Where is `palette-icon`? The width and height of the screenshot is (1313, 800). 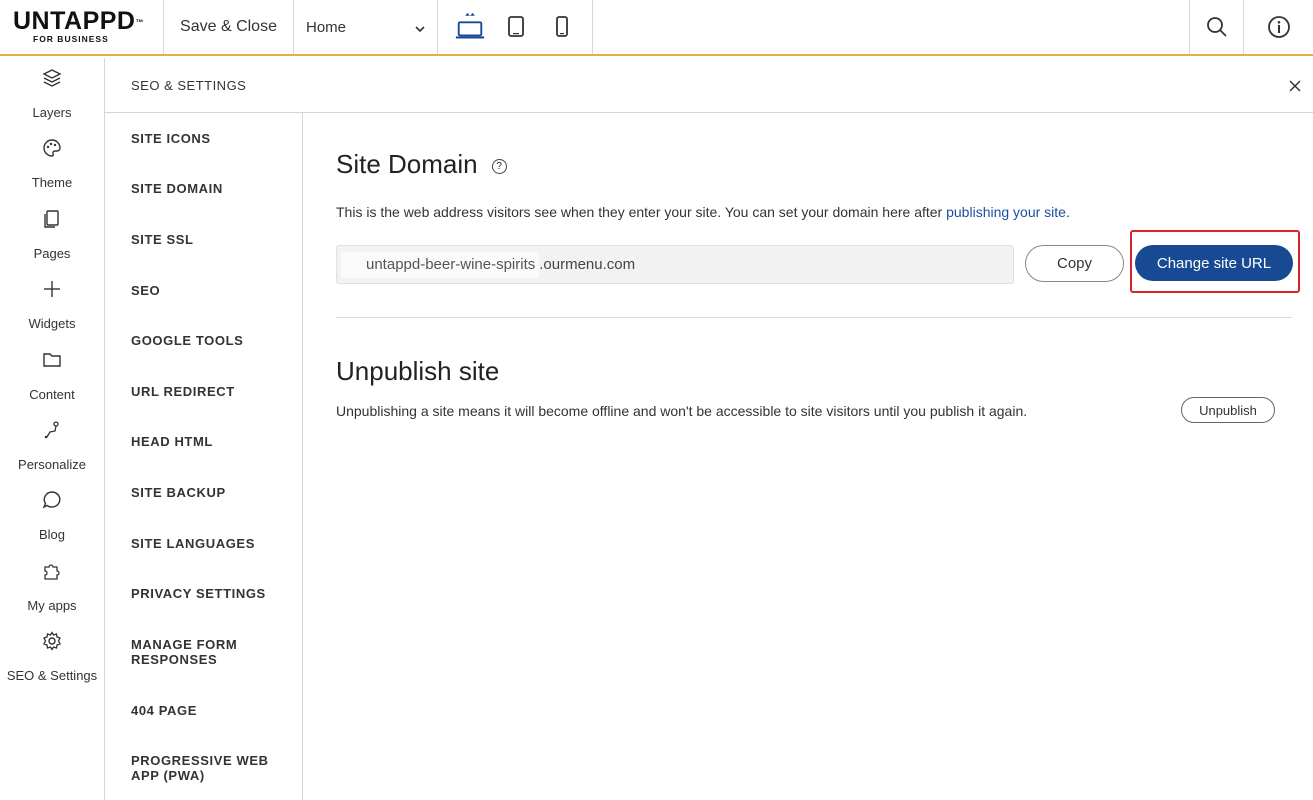 palette-icon is located at coordinates (52, 150).